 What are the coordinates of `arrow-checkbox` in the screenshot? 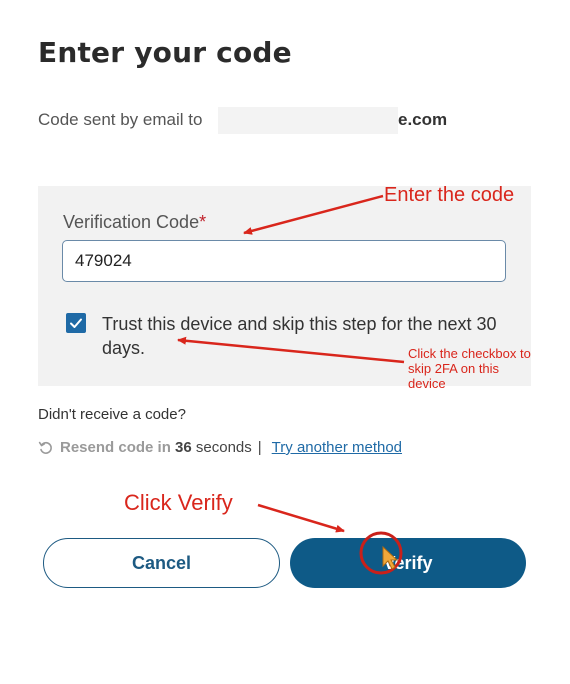 It's located at (291, 350).